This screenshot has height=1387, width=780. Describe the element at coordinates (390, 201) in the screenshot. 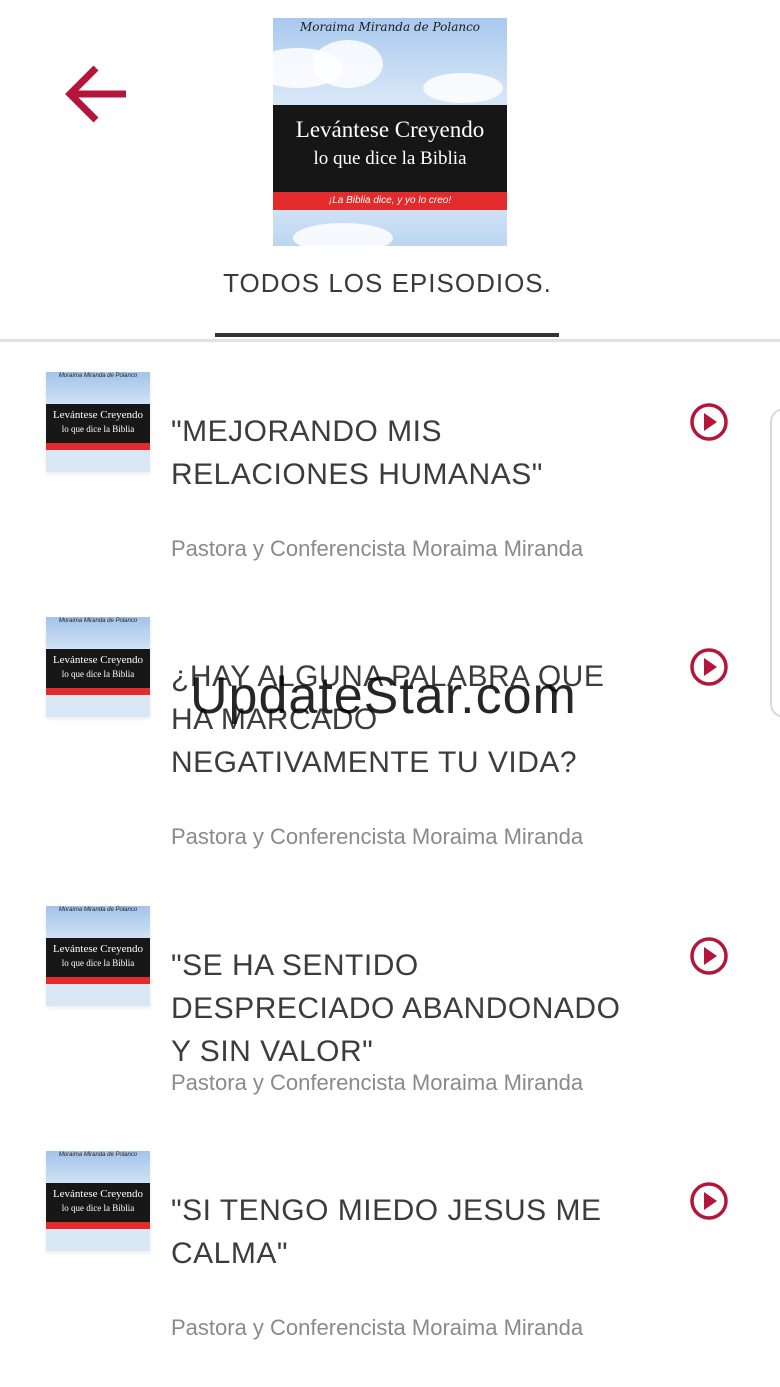

I see `cover-tagline: ¡La Biblia dice, y yo lo creo!` at that location.